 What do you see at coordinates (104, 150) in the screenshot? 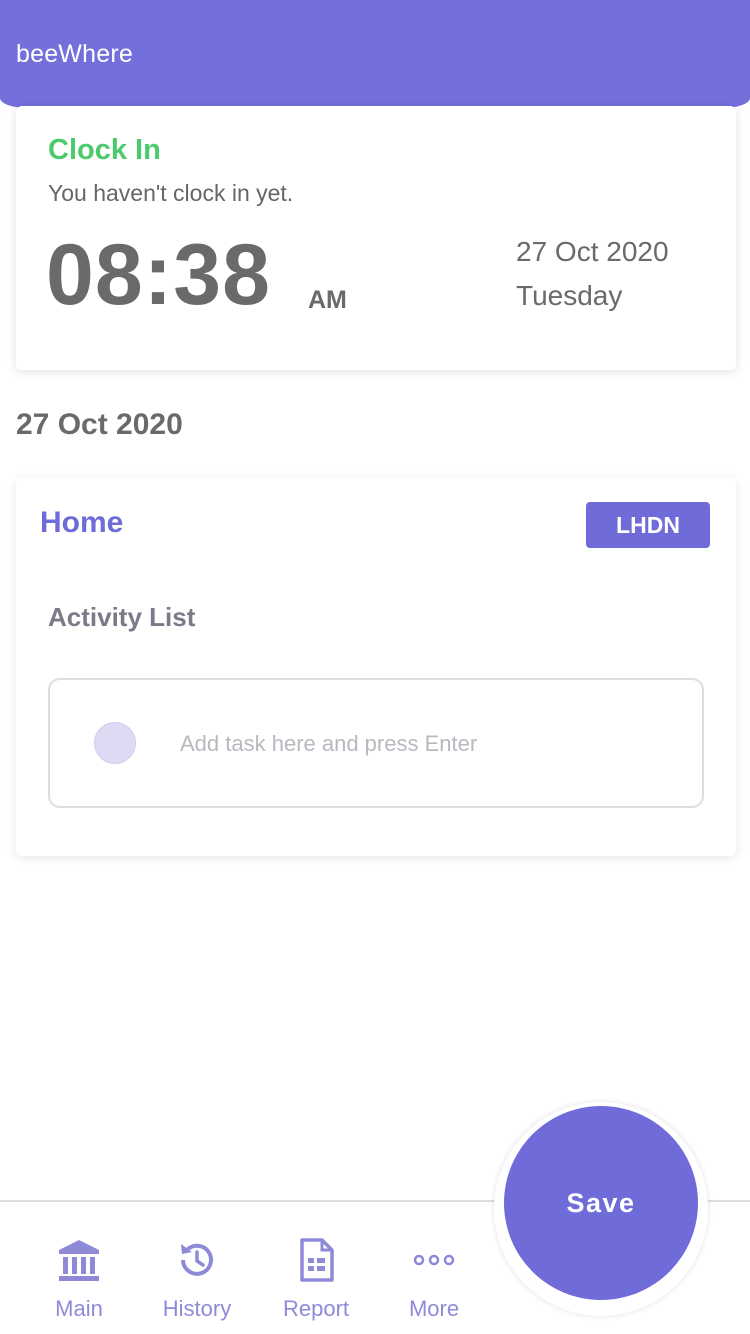
I see `clock-in-label: Clock In` at bounding box center [104, 150].